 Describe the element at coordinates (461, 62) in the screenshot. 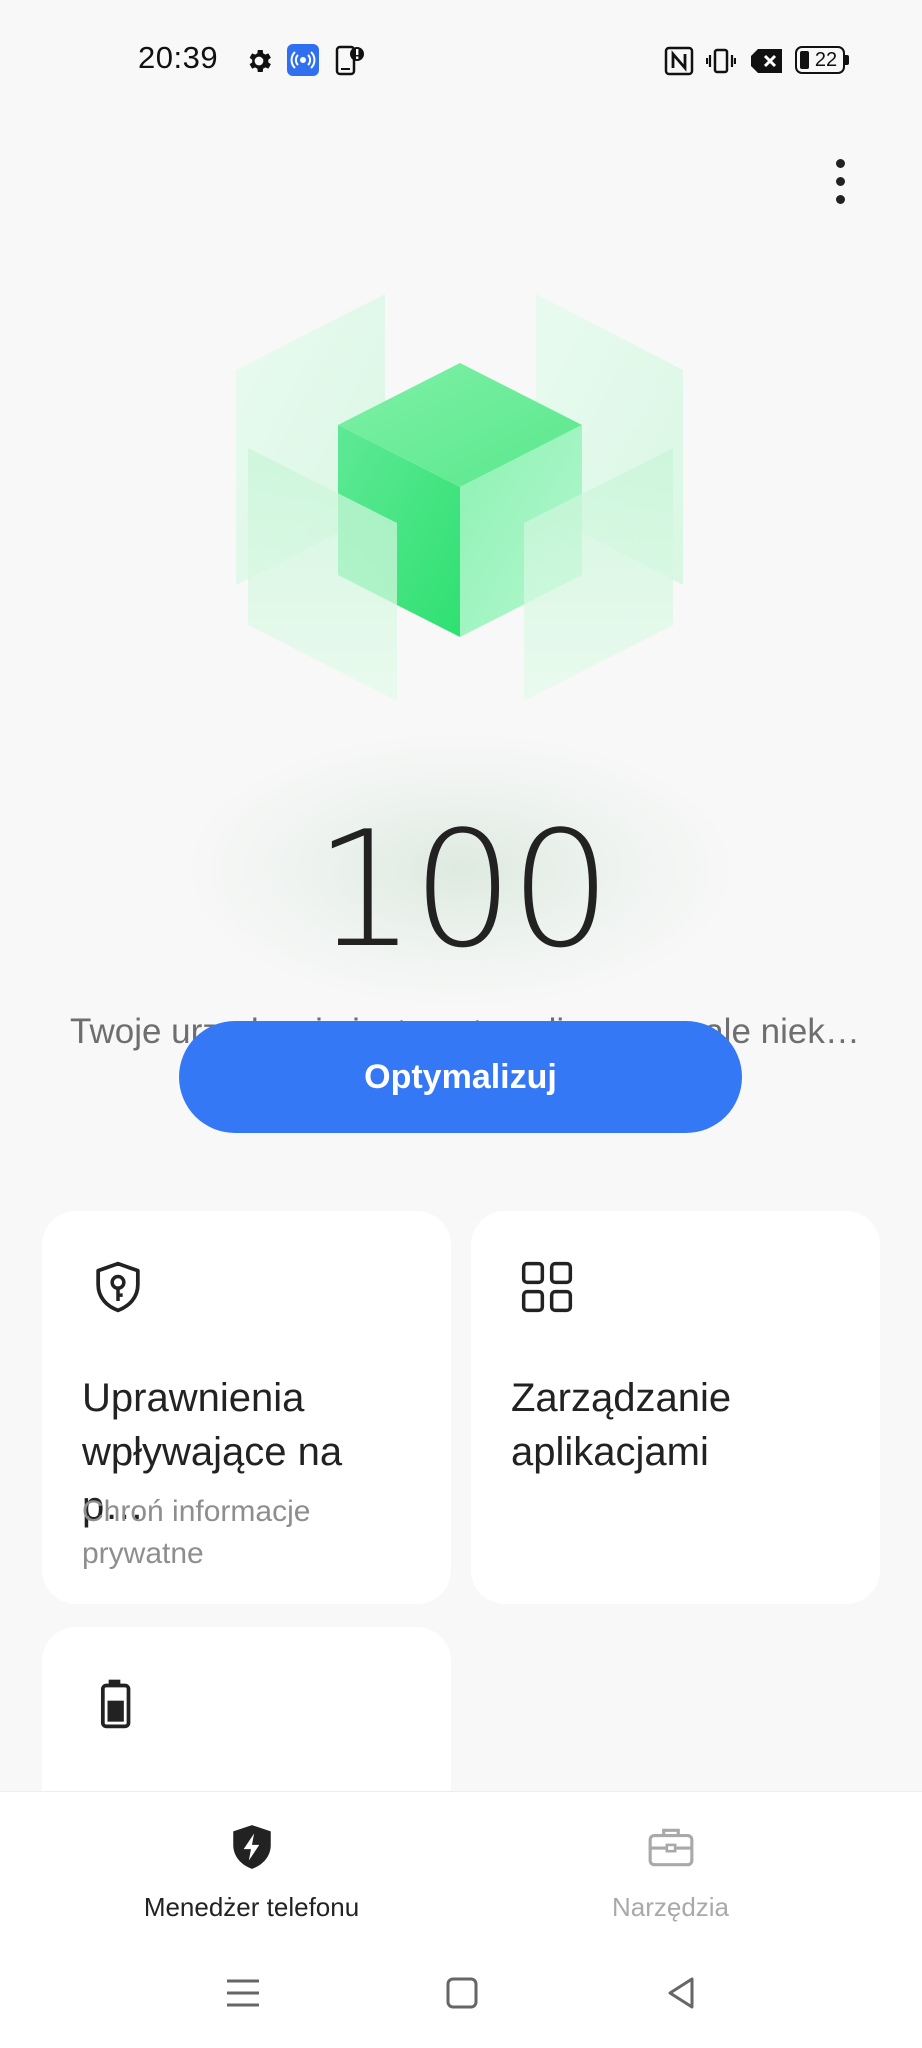

I see `status-bar: 20:39 22` at that location.